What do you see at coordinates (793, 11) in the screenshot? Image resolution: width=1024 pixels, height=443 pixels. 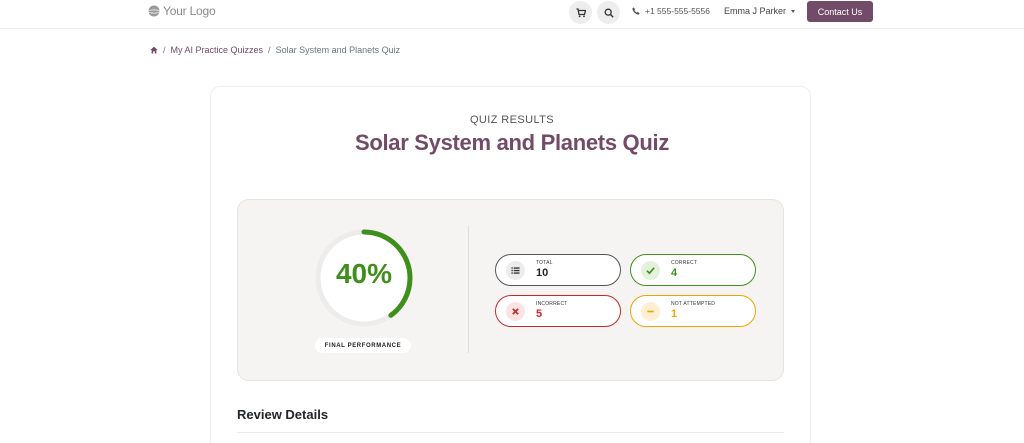 I see `chevron-down-icon` at bounding box center [793, 11].